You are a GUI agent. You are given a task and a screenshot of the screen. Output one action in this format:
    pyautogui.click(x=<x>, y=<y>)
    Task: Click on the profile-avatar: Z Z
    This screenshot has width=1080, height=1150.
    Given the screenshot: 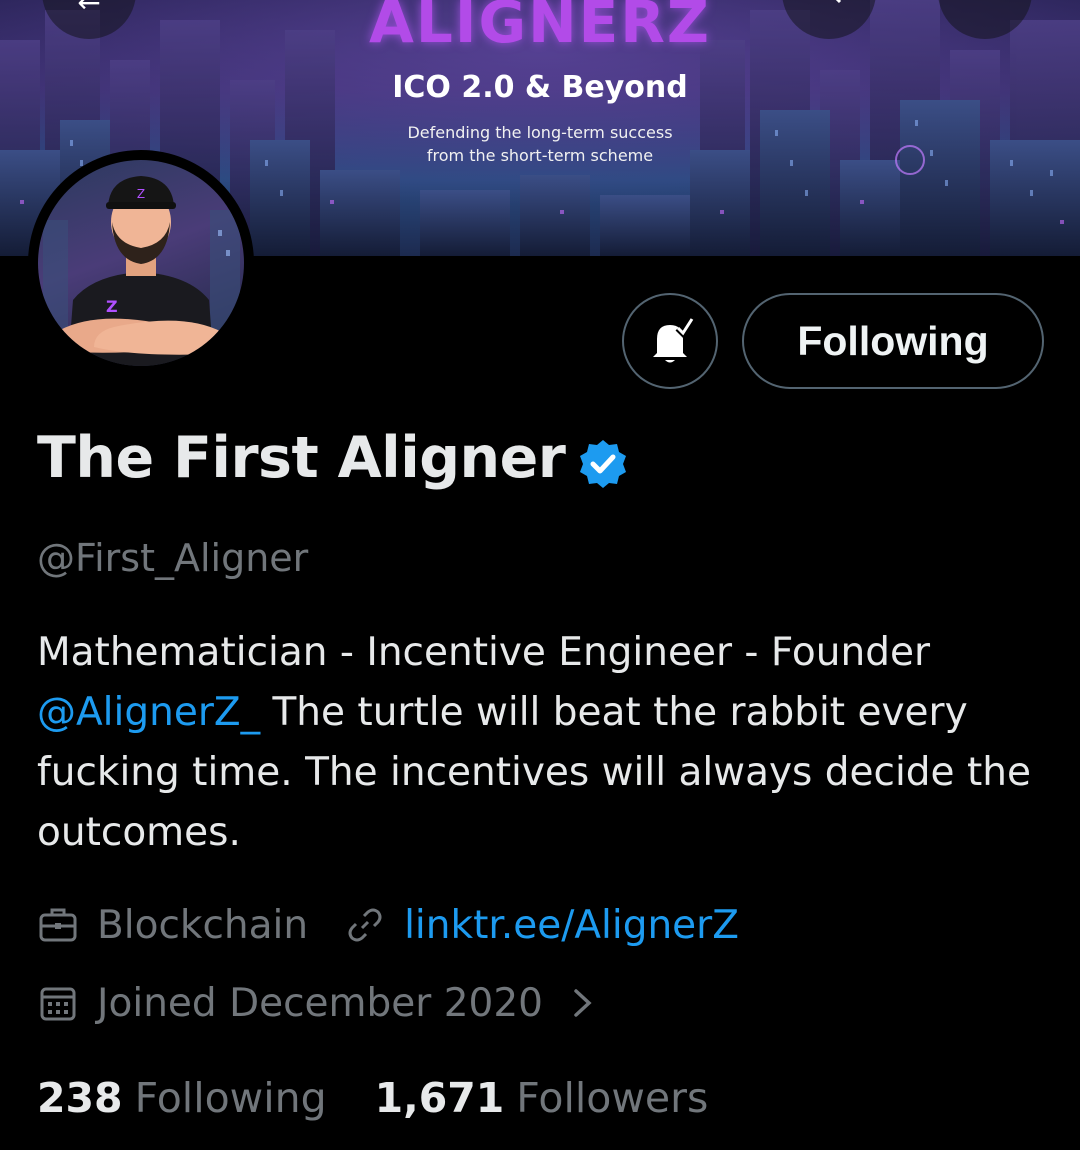 What is the action you would take?
    pyautogui.click(x=141, y=263)
    